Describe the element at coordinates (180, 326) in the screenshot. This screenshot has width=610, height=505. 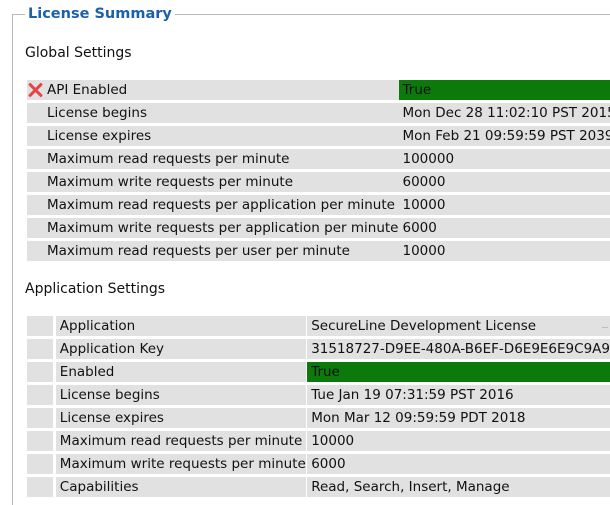
I see `setting-label: Application` at that location.